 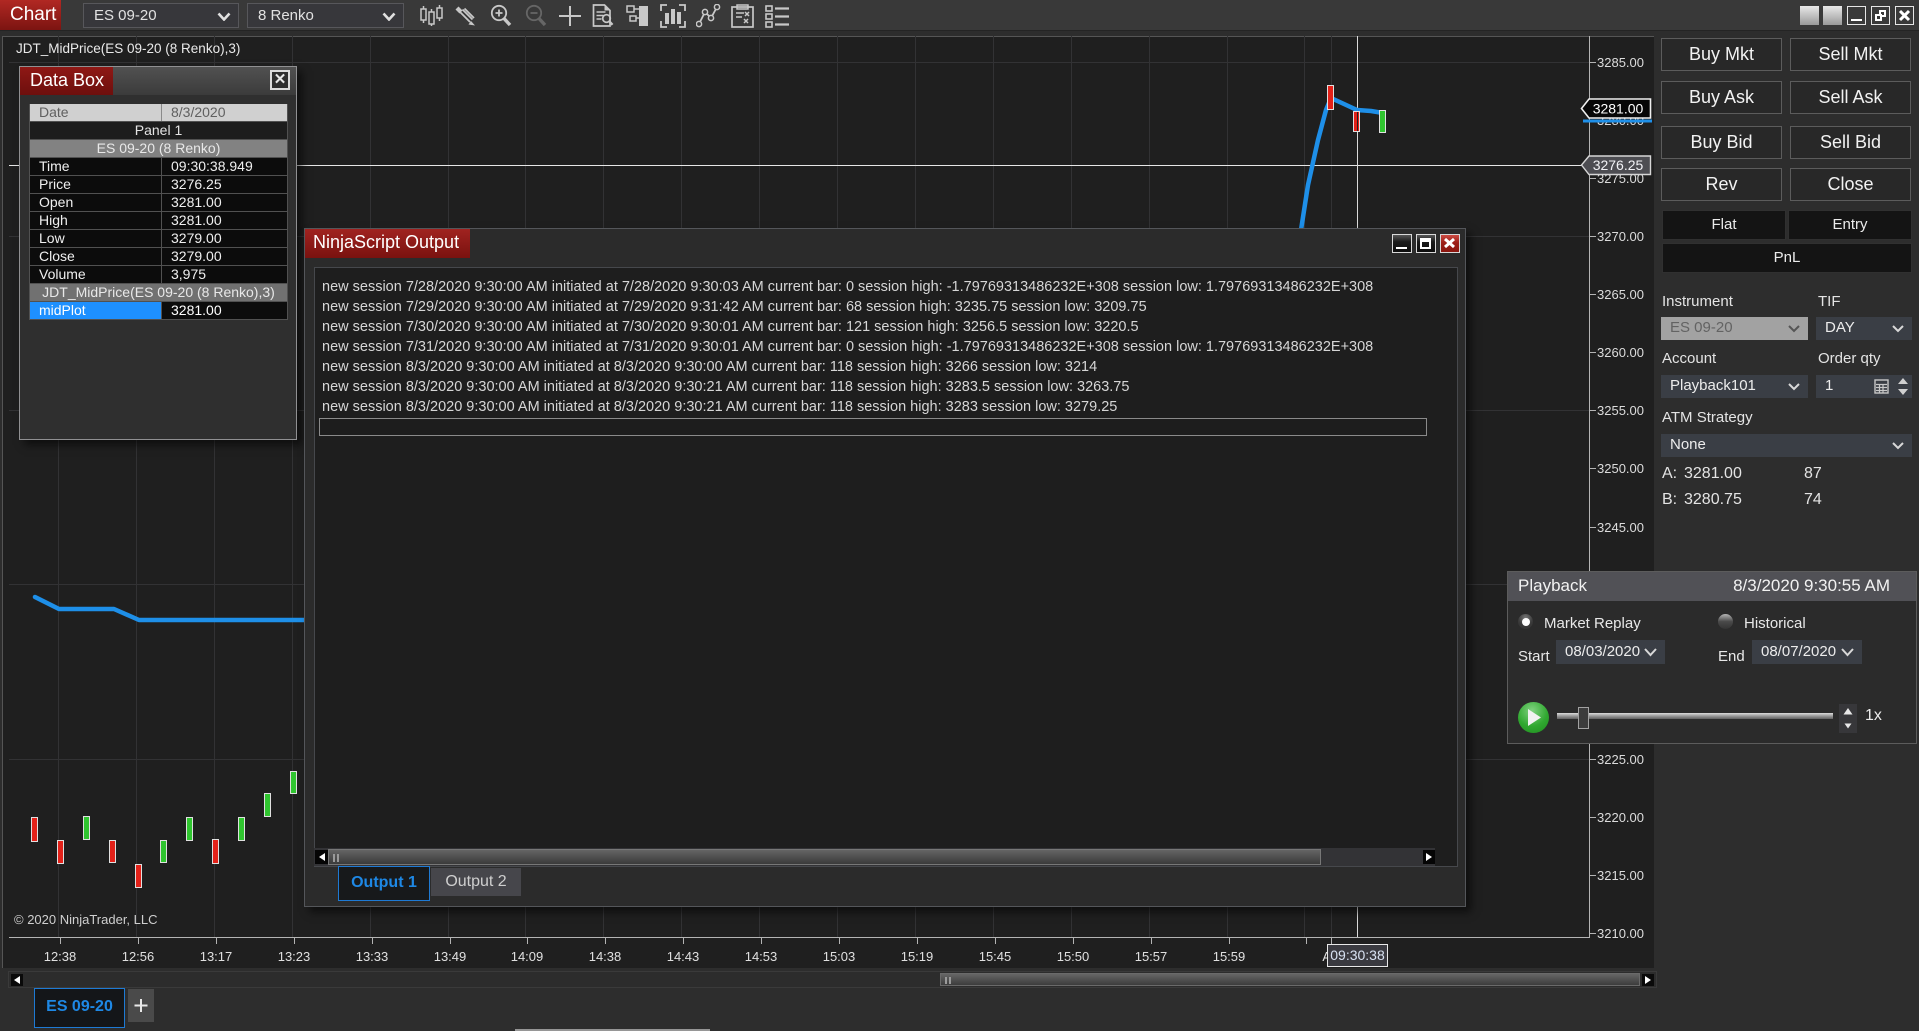 What do you see at coordinates (1618, 165) in the screenshot?
I see `svg-text: 3276.25` at bounding box center [1618, 165].